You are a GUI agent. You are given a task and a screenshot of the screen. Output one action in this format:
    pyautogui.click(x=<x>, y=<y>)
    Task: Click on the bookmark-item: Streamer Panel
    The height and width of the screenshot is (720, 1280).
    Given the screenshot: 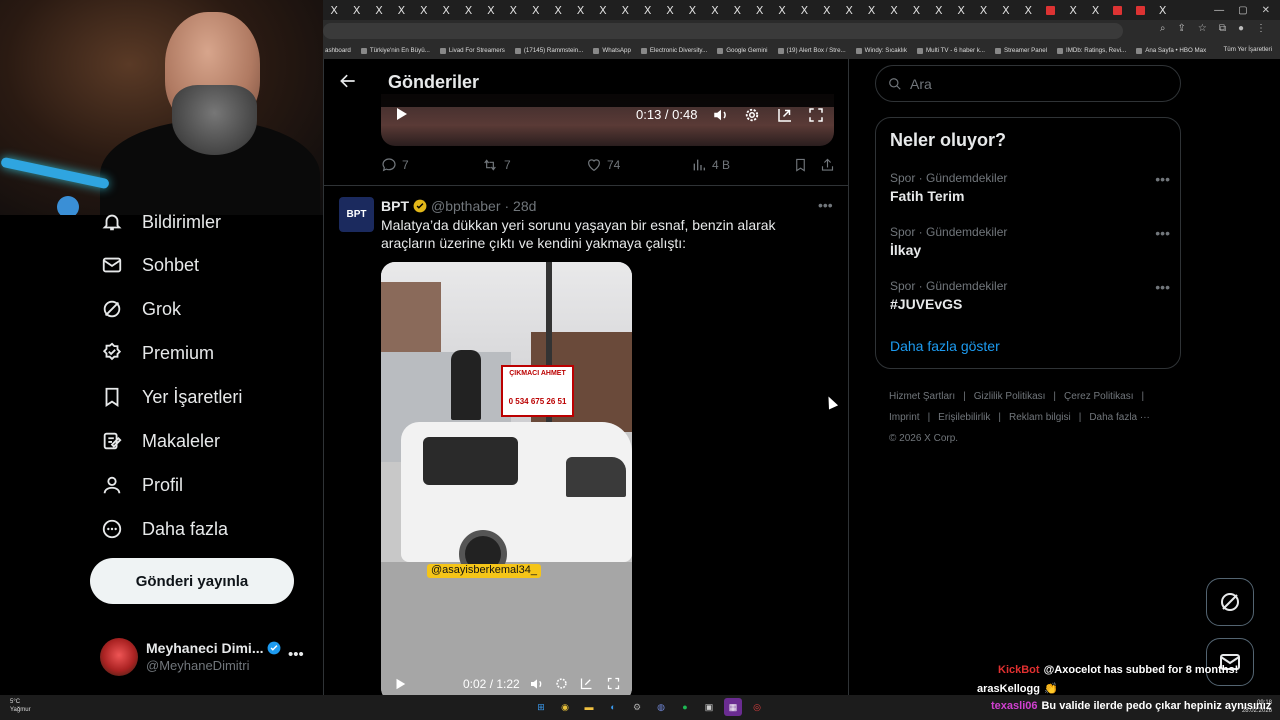 What is the action you would take?
    pyautogui.click(x=1021, y=50)
    